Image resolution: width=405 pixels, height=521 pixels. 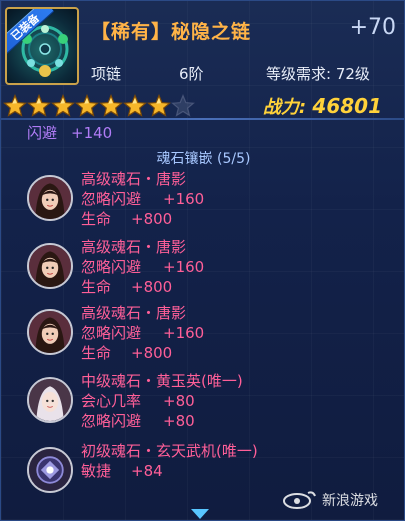 I want to click on gem-details: 中级魂石・黄玉英(唯一) 会心几率 +80 忽略闪避 +80, so click(x=162, y=401).